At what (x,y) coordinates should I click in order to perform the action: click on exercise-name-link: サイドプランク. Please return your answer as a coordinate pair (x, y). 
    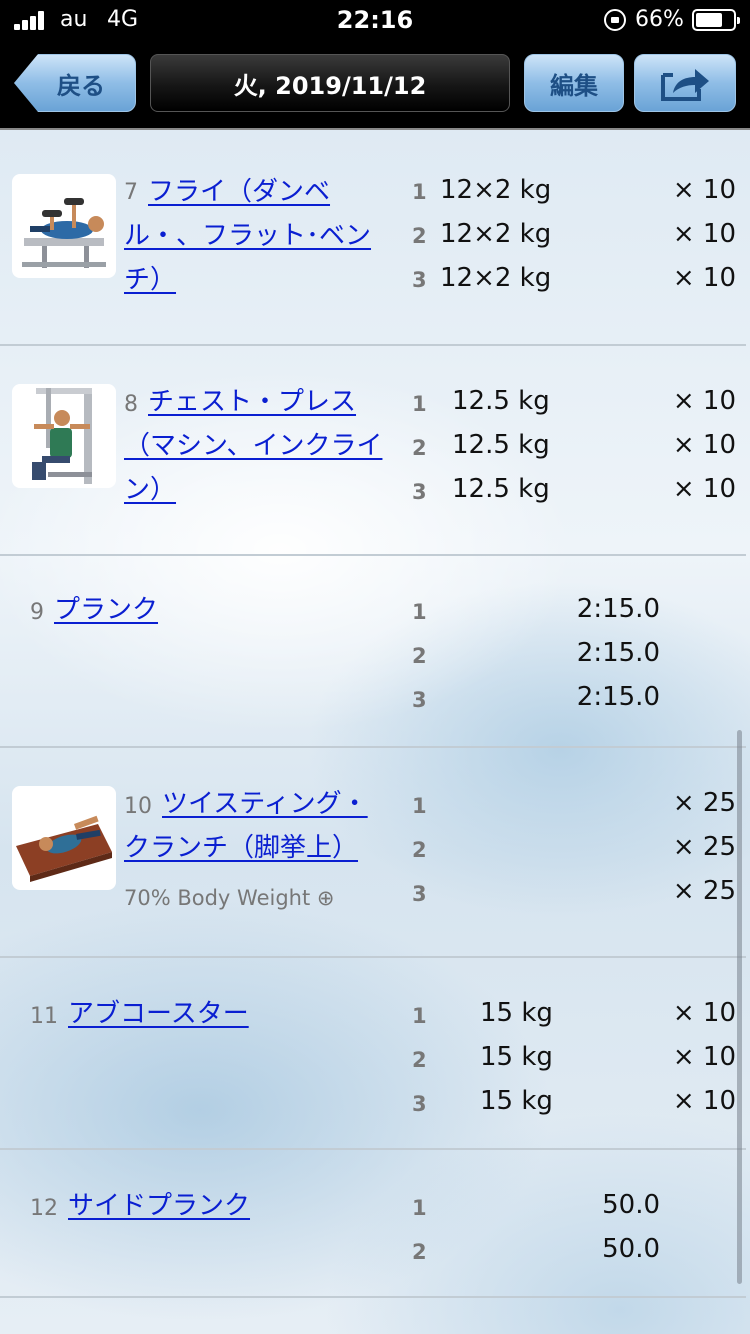
    Looking at the image, I should click on (159, 1206).